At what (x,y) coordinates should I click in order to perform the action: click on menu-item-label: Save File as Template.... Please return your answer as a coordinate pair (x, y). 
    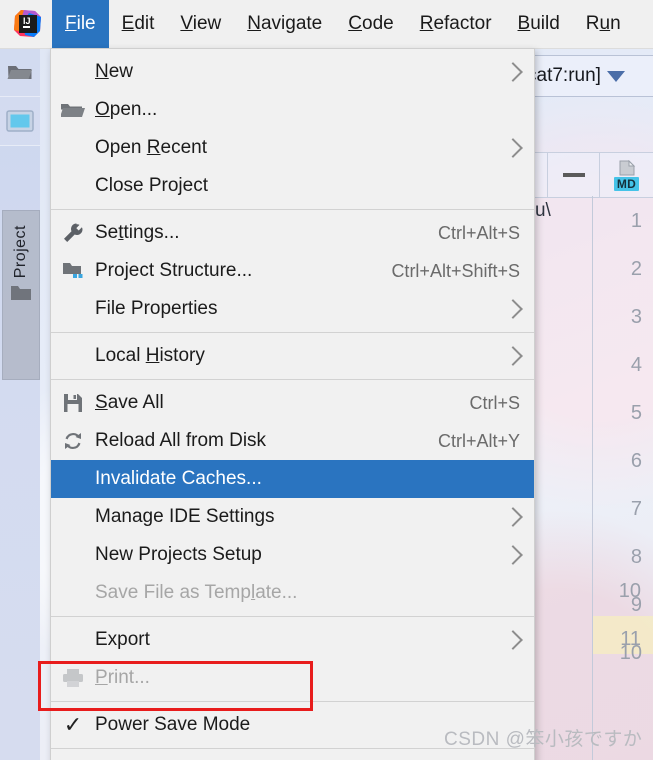
    Looking at the image, I should click on (196, 592).